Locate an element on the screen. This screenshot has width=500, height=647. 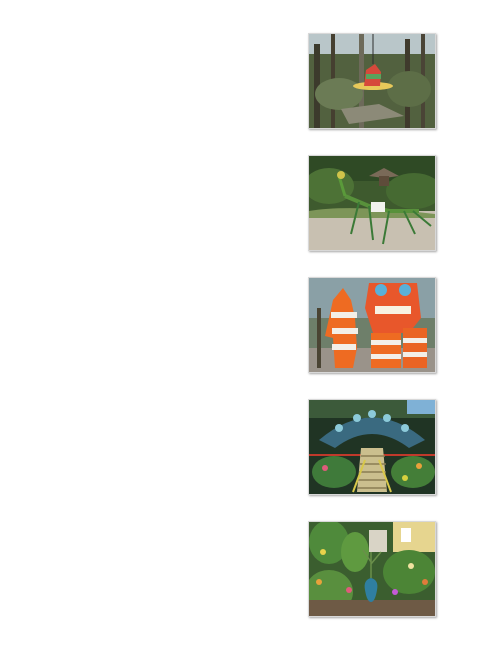
mantis-sculpture-photo is located at coordinates (372, 203).